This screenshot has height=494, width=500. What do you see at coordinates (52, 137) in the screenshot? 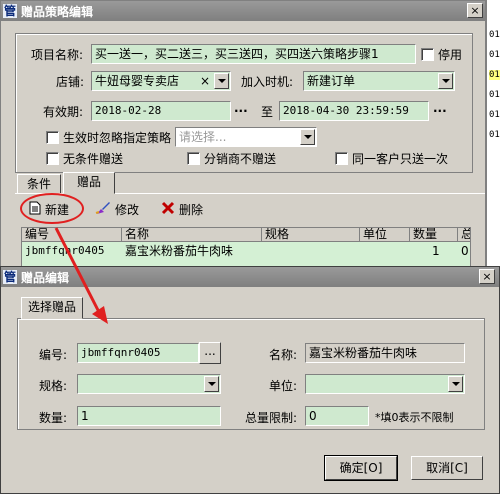
I see `ignore-strategy-checkbox` at bounding box center [52, 137].